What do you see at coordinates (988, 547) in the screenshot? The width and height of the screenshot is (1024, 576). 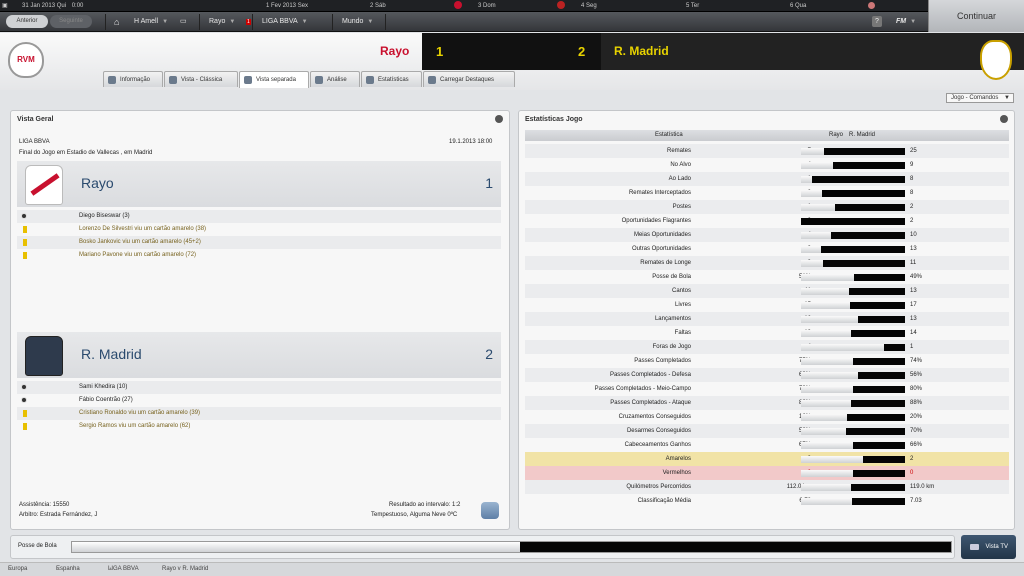 I see `tv-view-button: Vista TV` at bounding box center [988, 547].